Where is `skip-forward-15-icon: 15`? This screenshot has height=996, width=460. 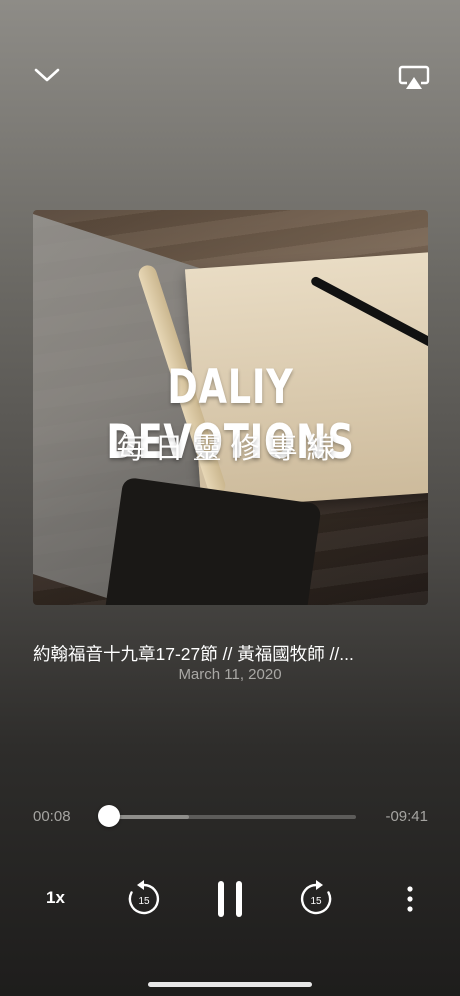 skip-forward-15-icon: 15 is located at coordinates (316, 897).